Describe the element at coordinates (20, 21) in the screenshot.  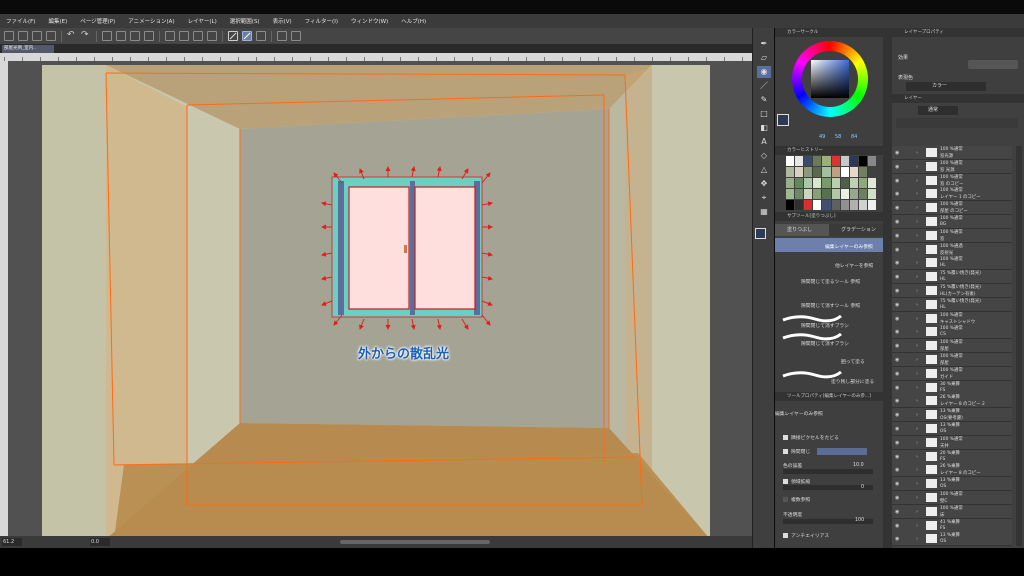
I see `menu-file: ファイル(F)` at that location.